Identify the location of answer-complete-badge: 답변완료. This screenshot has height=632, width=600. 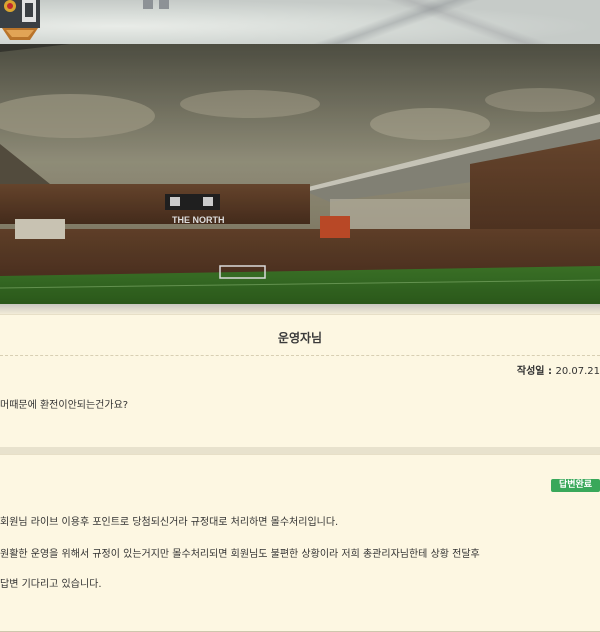
(575, 485).